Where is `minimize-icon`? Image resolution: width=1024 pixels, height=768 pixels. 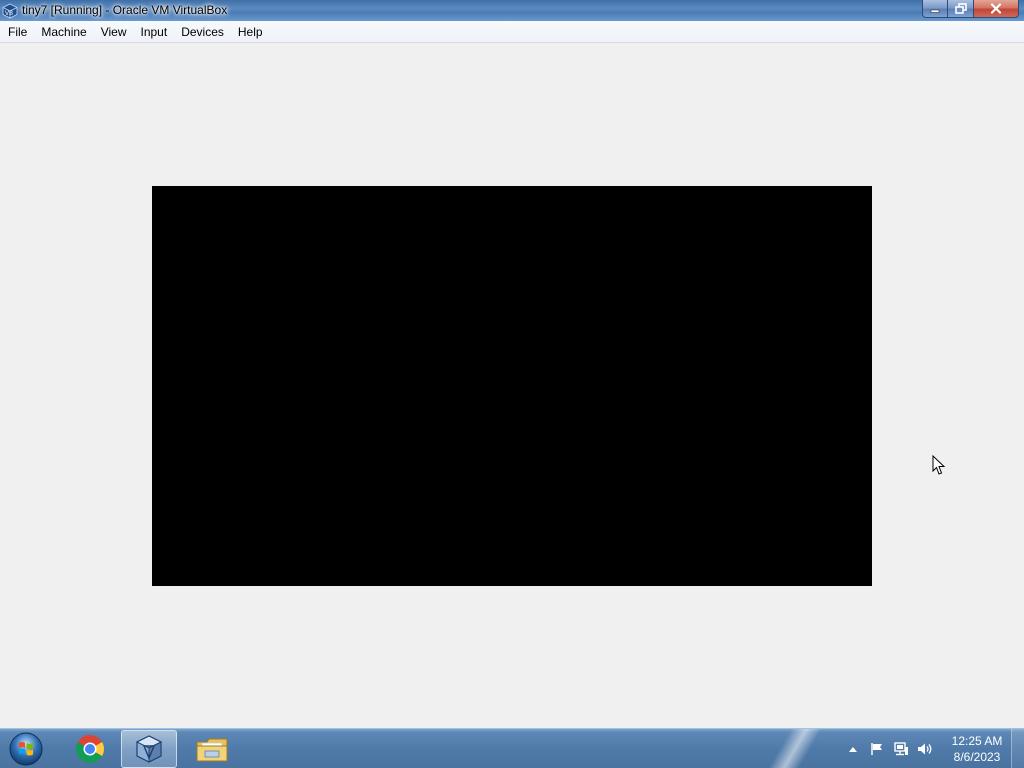
minimize-icon is located at coordinates (935, 11).